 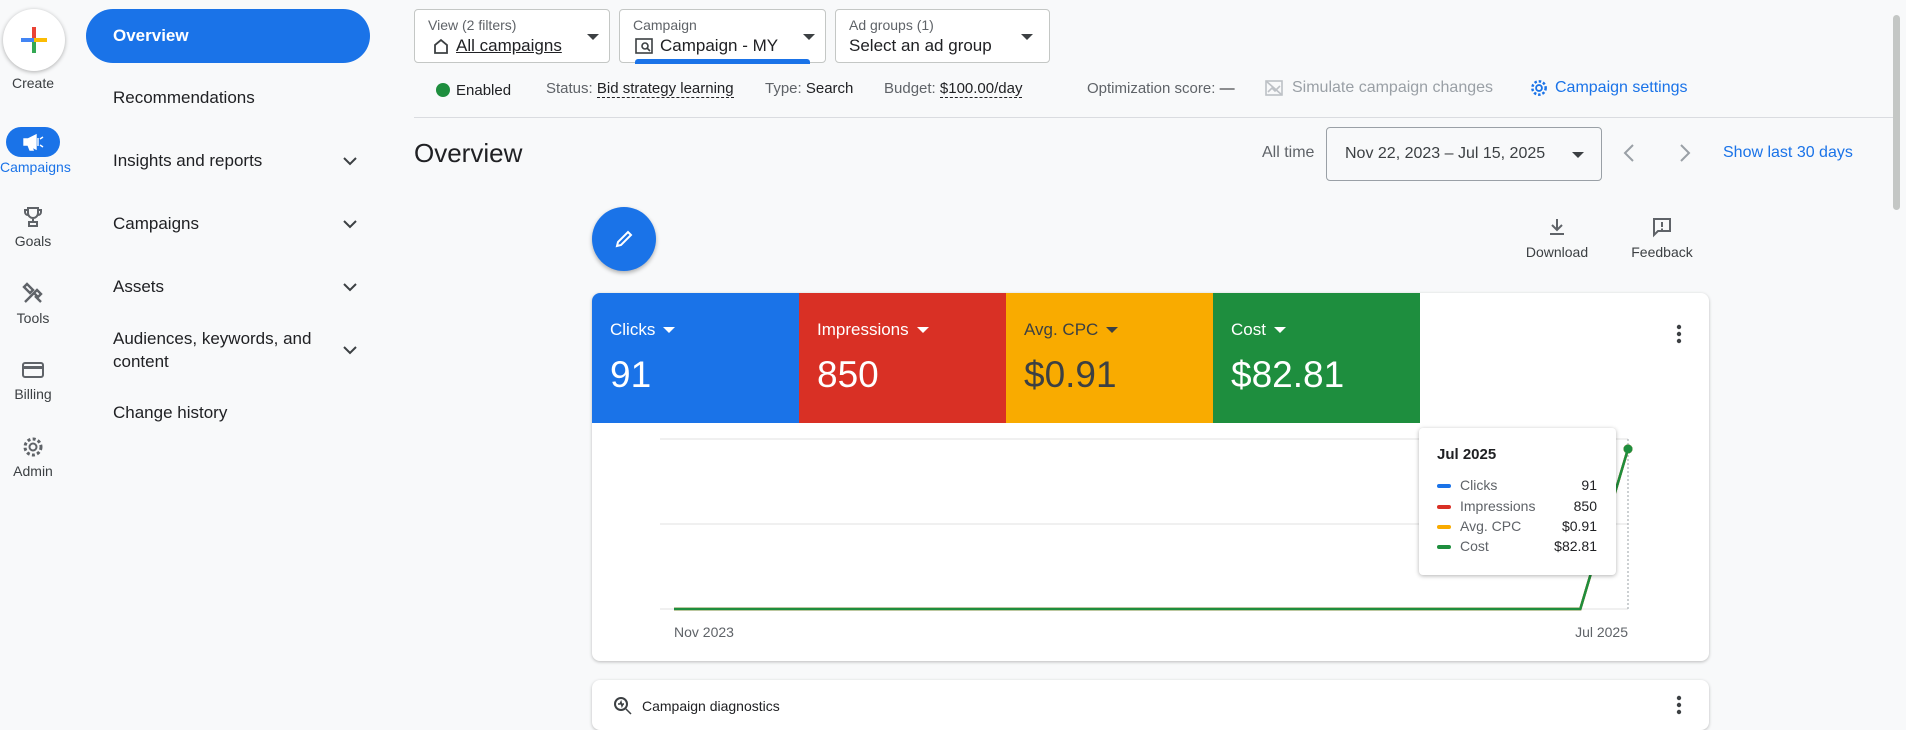 I want to click on campaign-settings-label: Campaign settings, so click(x=1621, y=87).